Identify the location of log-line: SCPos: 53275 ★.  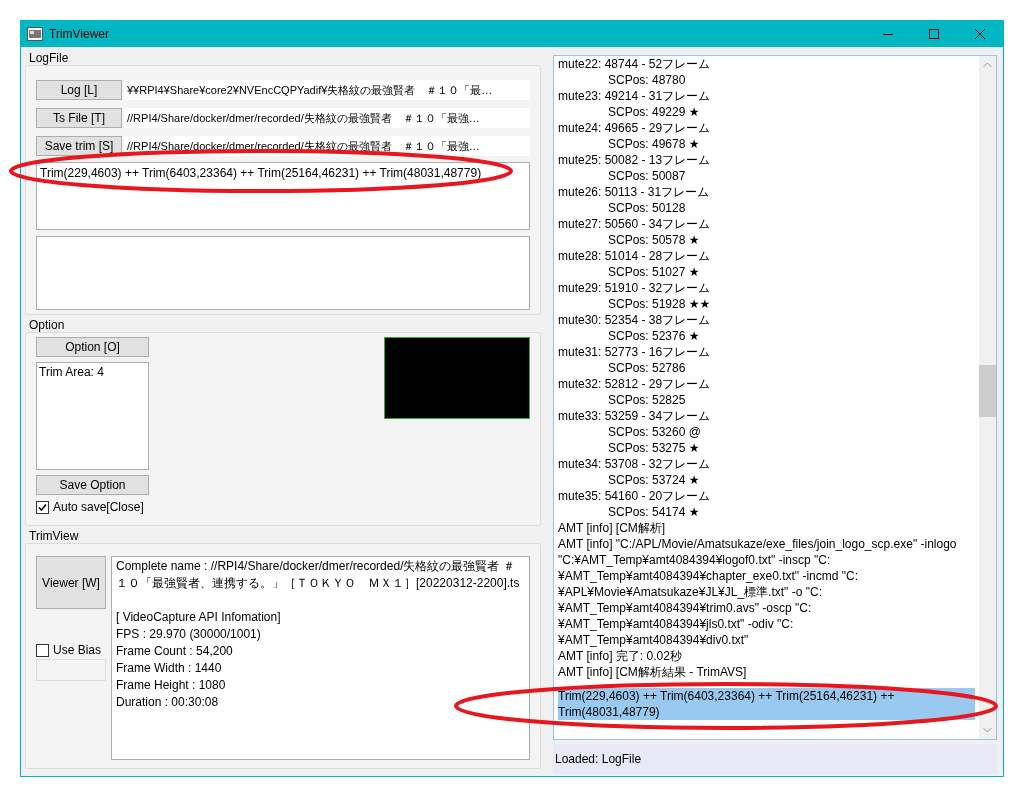
(654, 448).